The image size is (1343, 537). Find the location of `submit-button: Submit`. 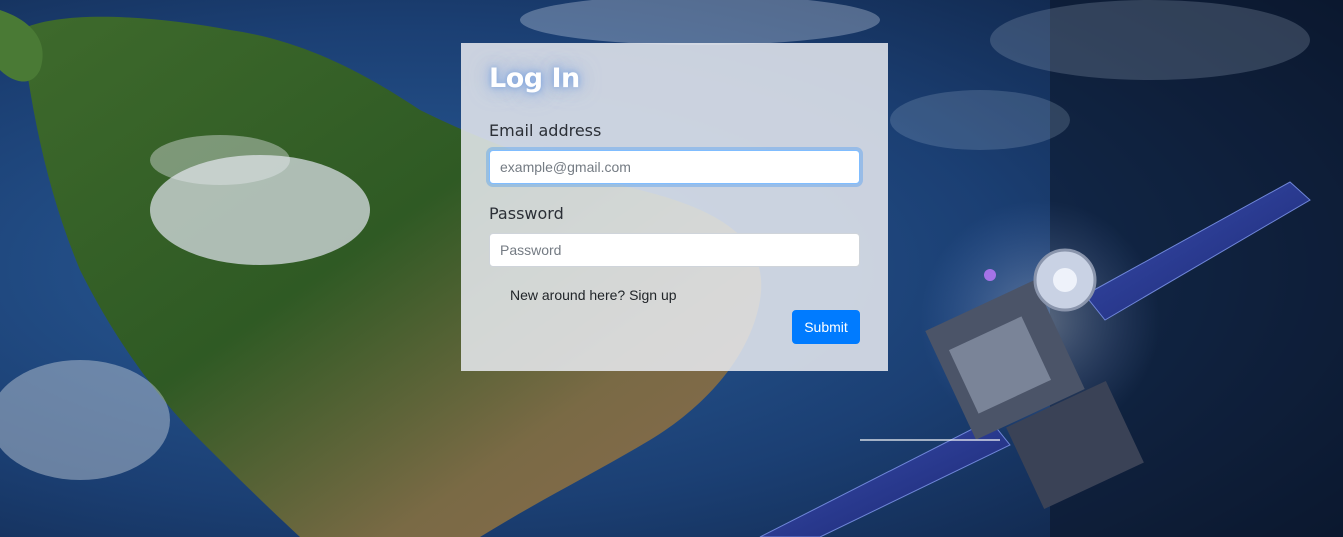

submit-button: Submit is located at coordinates (826, 327).